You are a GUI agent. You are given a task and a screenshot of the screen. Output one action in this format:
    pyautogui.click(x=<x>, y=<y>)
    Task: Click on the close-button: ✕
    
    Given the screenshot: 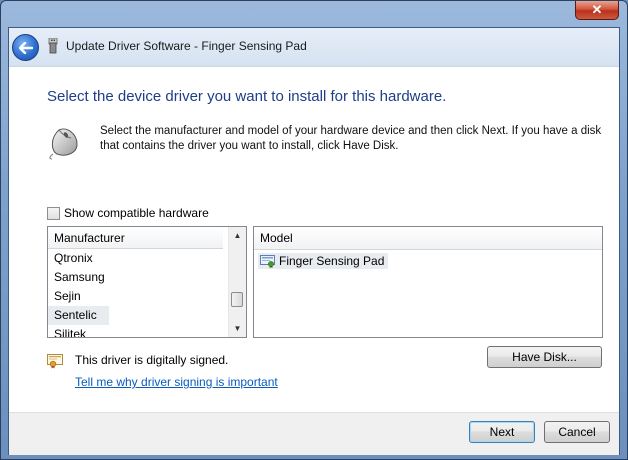 What is the action you would take?
    pyautogui.click(x=597, y=10)
    